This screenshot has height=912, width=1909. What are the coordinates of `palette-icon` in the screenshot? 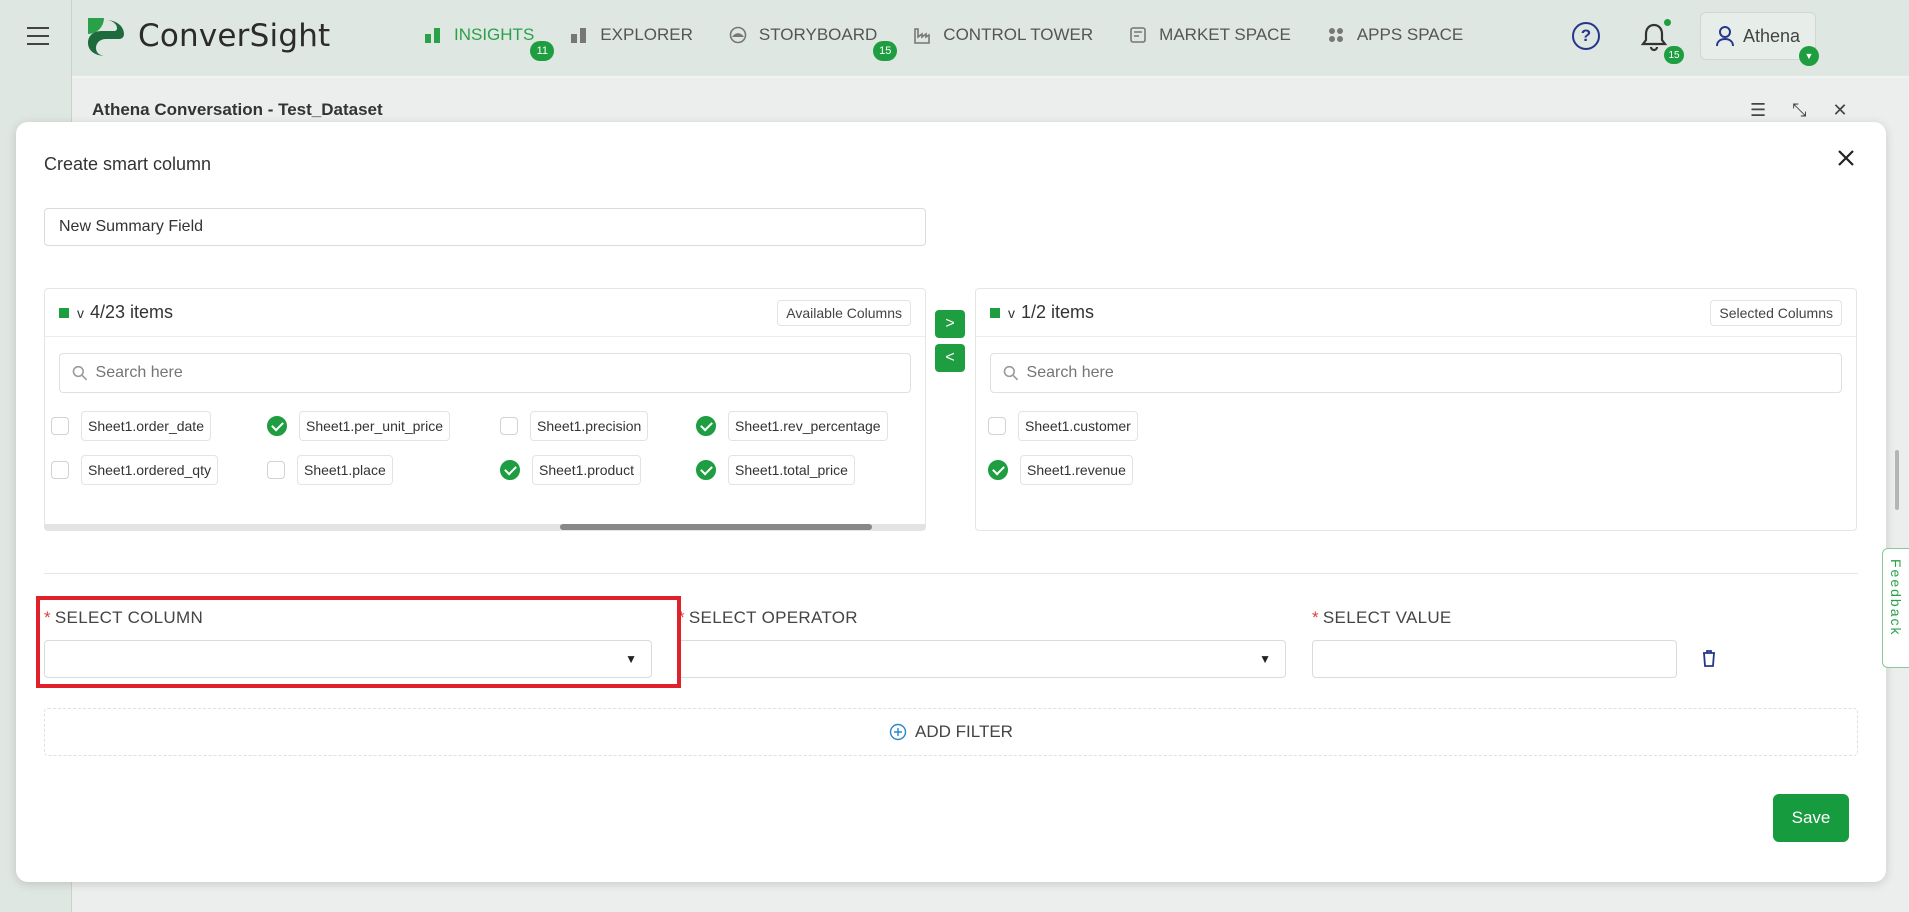 It's located at (738, 35).